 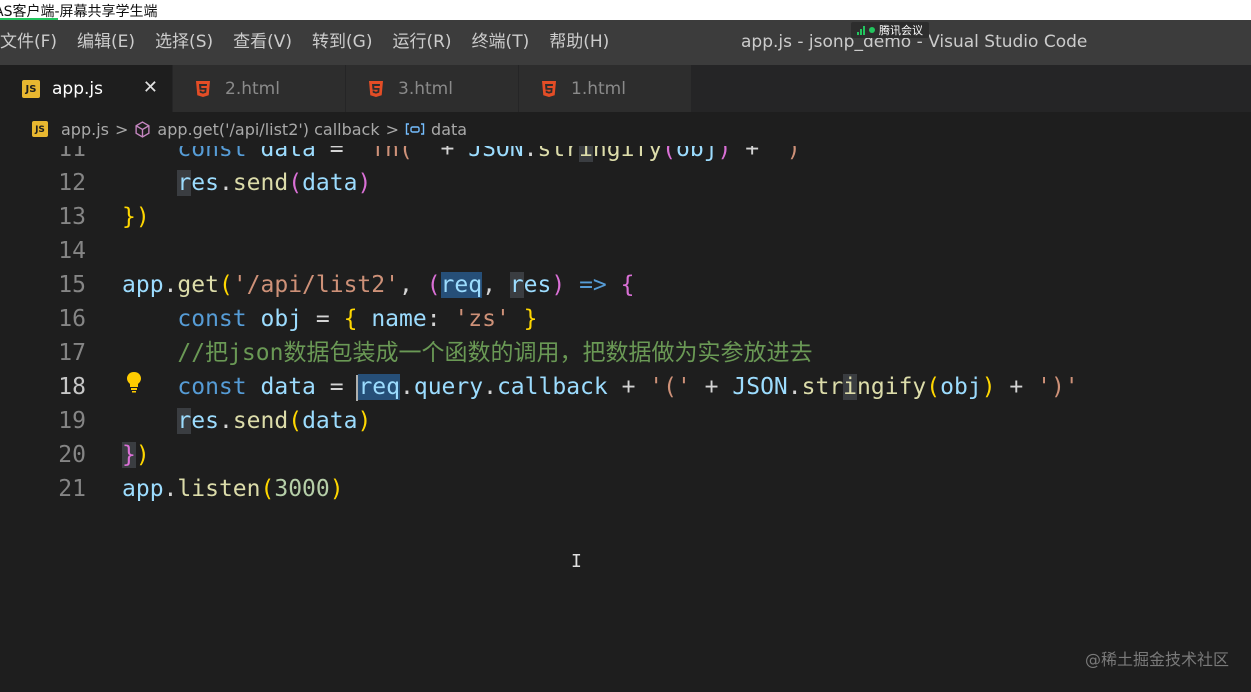 I want to click on line-number: 21, so click(x=72, y=489).